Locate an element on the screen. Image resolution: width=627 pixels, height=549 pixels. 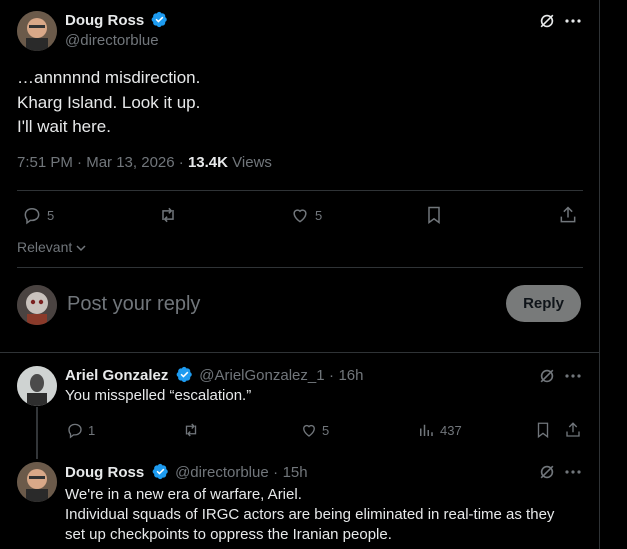
author-name-text: Doug Ross is located at coordinates (104, 20).